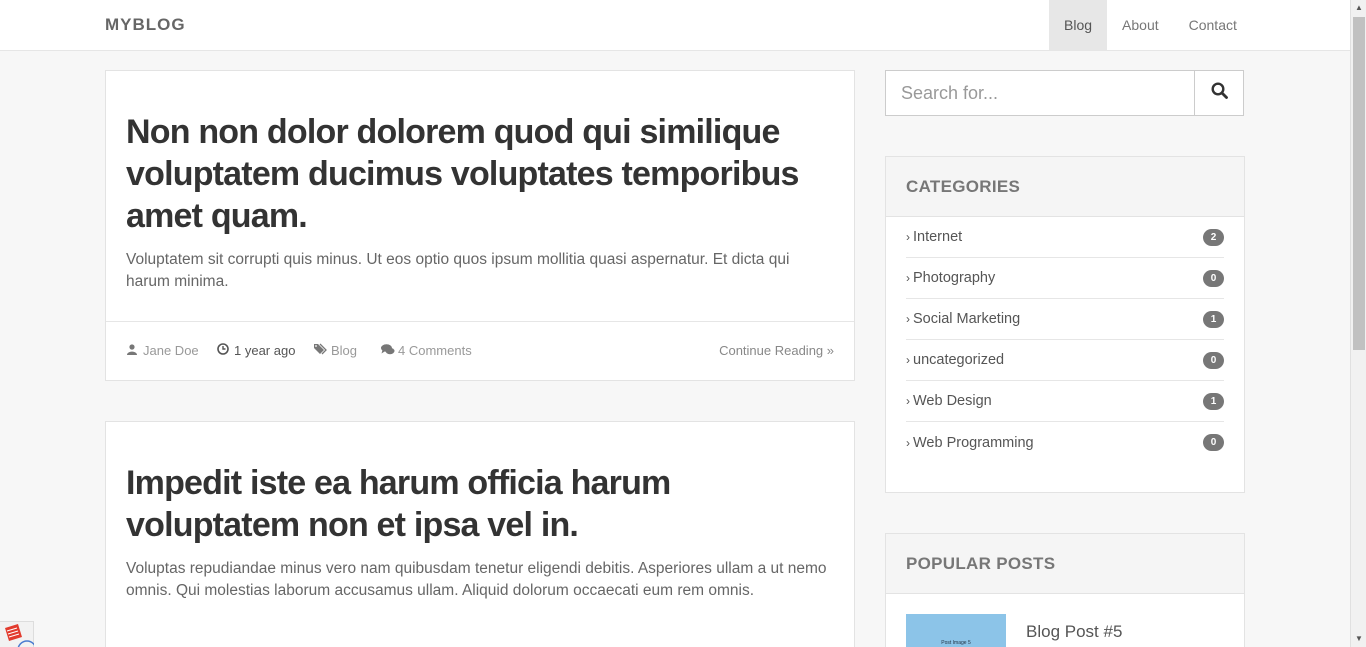 This screenshot has width=1366, height=647. I want to click on popular-posts-heading: POPULAR POSTS, so click(1065, 564).